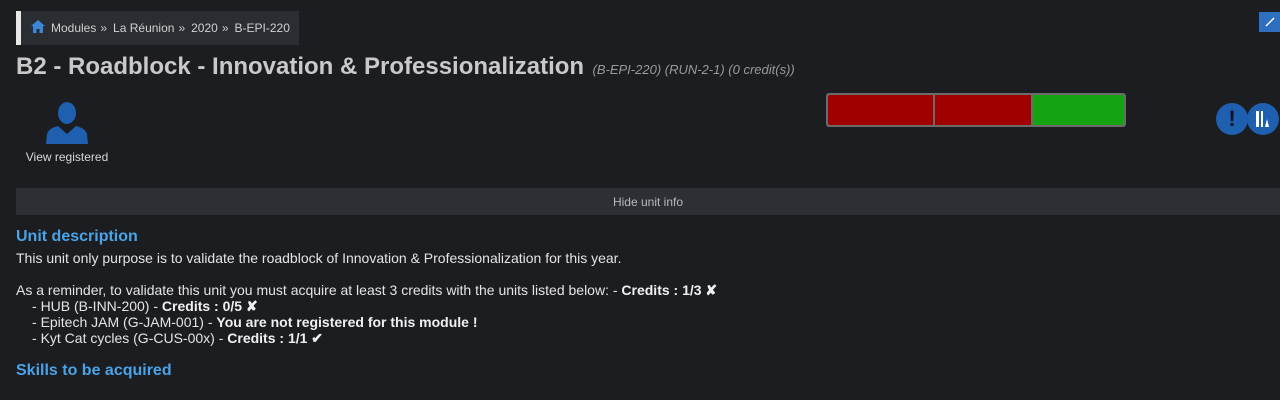 The image size is (1280, 400). What do you see at coordinates (209, 306) in the screenshot?
I see `unit-status: Credits : 0/5 ✘` at bounding box center [209, 306].